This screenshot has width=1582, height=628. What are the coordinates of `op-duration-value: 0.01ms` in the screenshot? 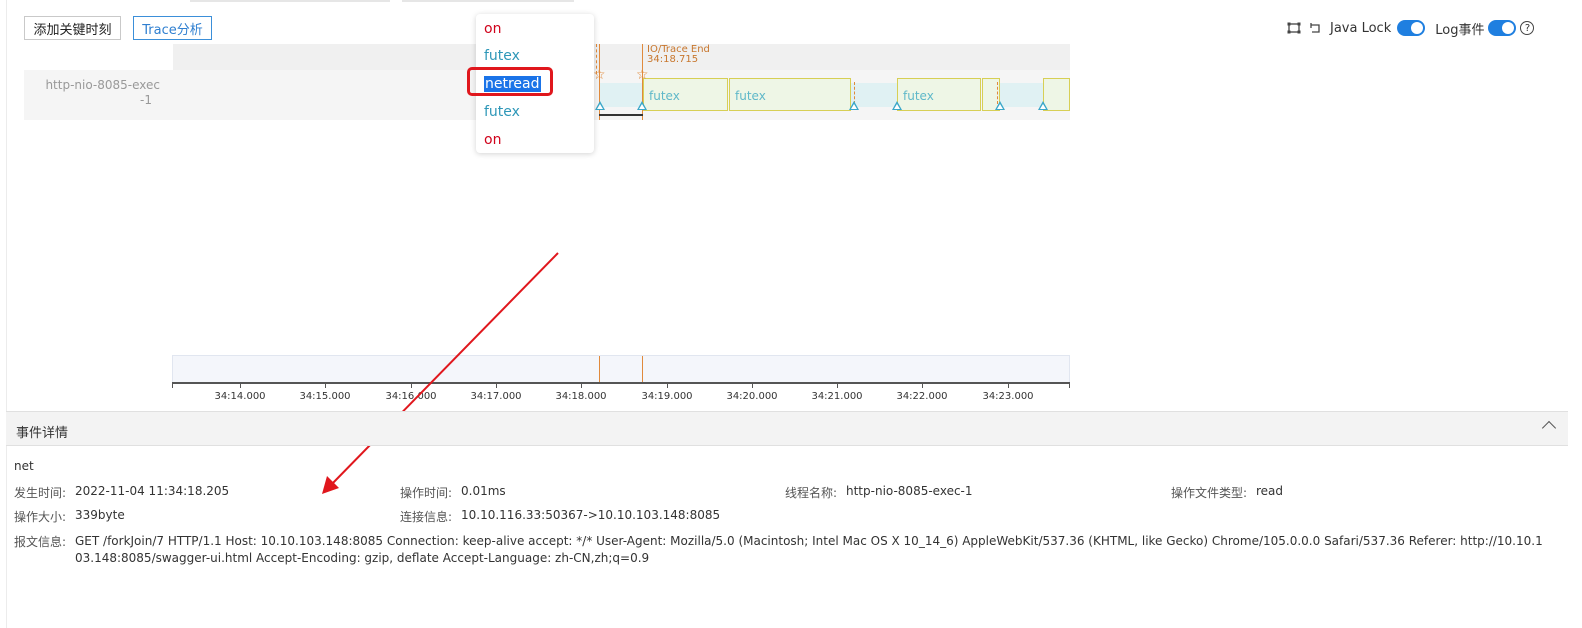 It's located at (483, 491).